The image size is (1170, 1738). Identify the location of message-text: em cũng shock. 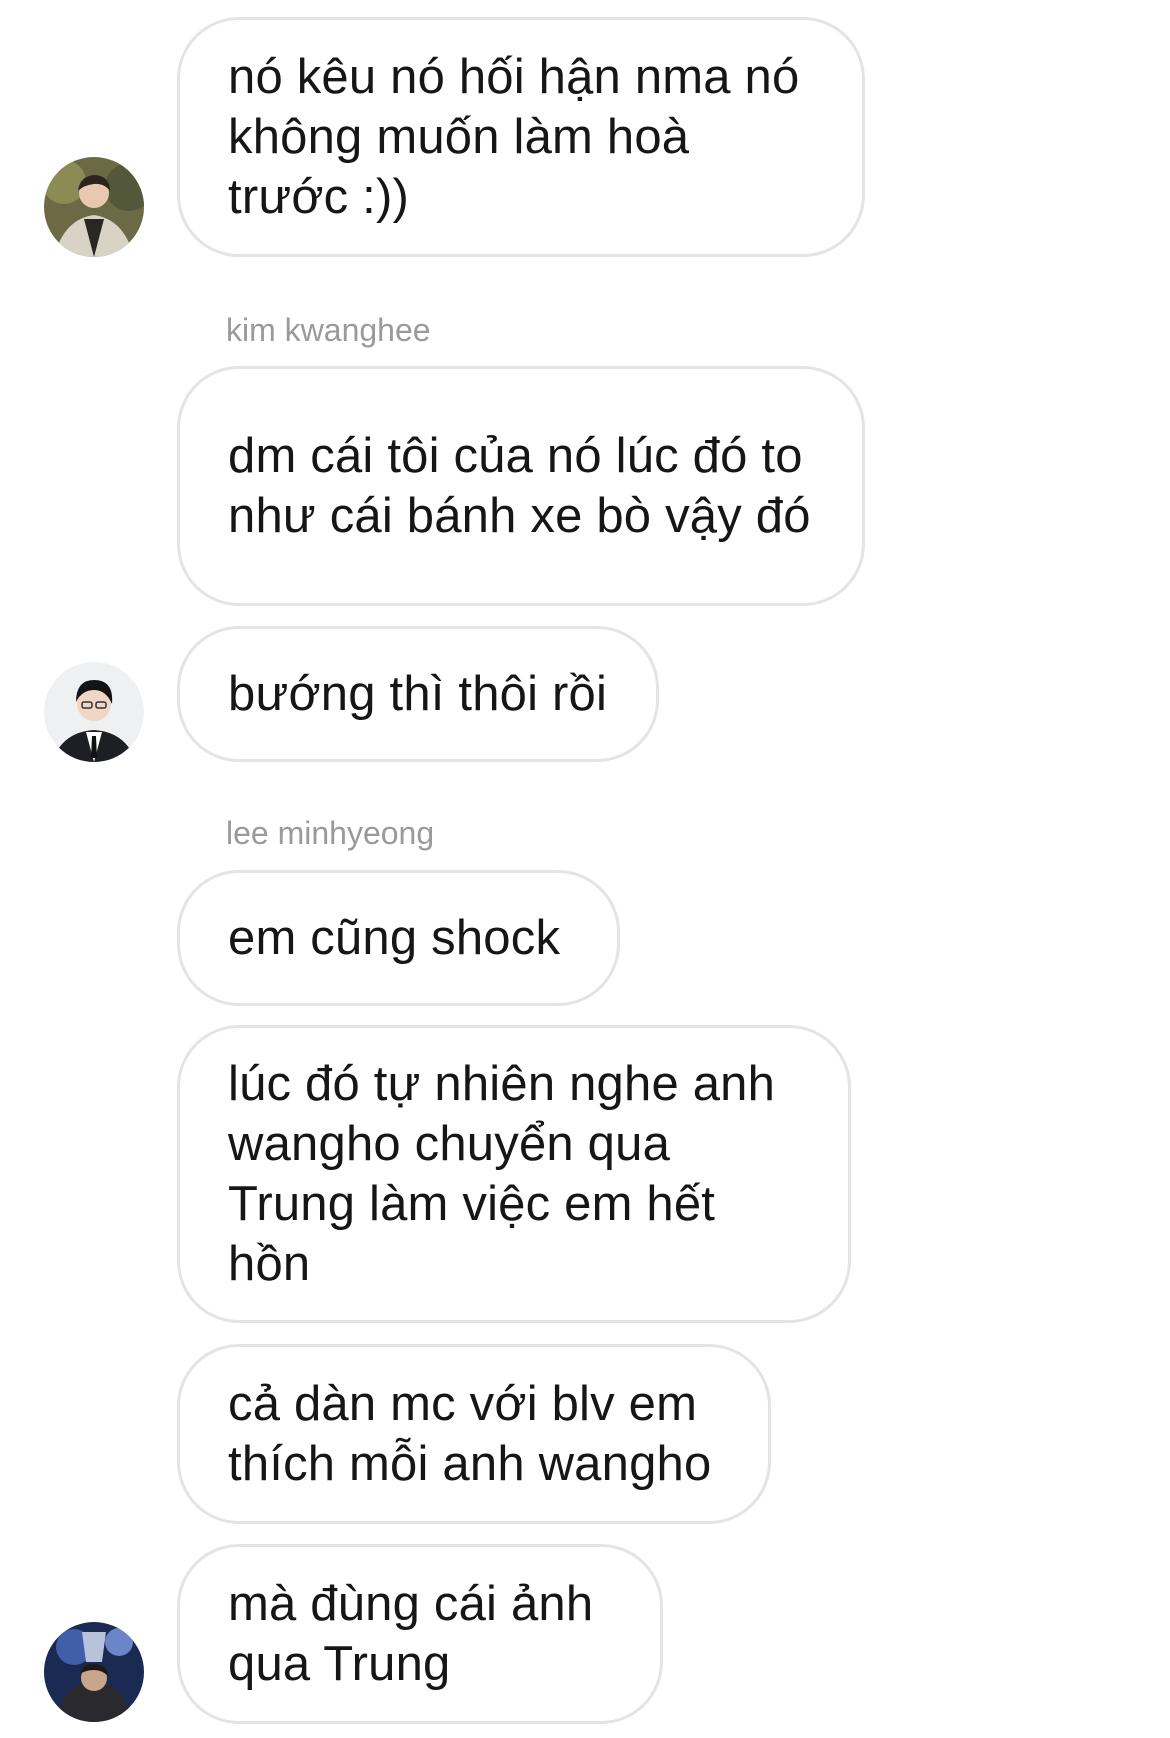
(394, 938).